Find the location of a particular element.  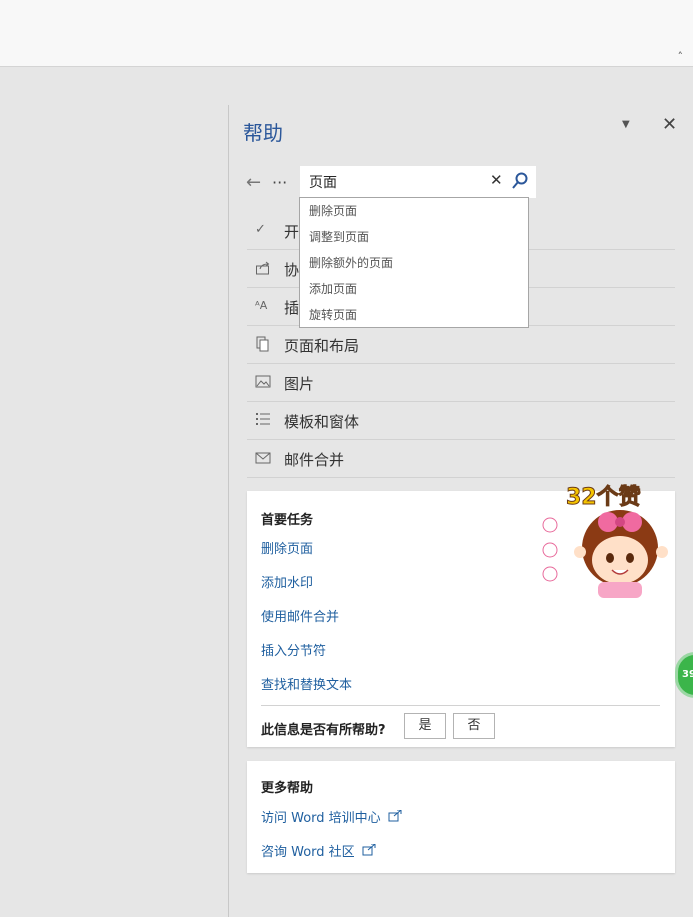

category-label: 邮件合并 is located at coordinates (314, 460).